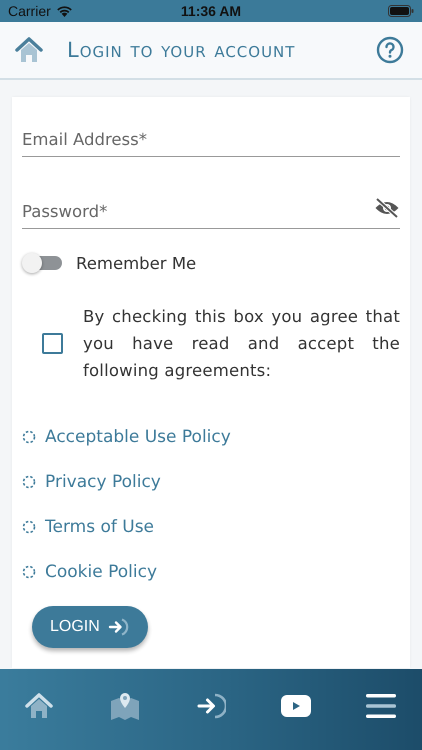 This screenshot has height=750, width=422. What do you see at coordinates (29, 11) in the screenshot?
I see `carrier-label: Carrier` at bounding box center [29, 11].